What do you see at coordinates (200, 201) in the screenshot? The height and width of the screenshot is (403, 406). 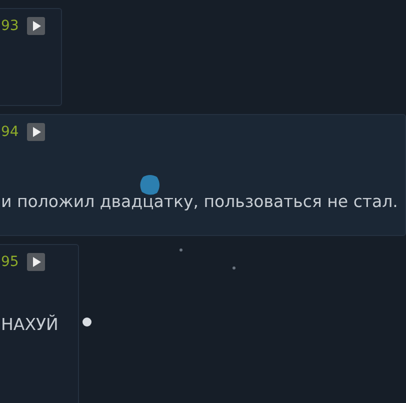 I see `post-text: и положил двадцатку, пользоваться не стал.` at bounding box center [200, 201].